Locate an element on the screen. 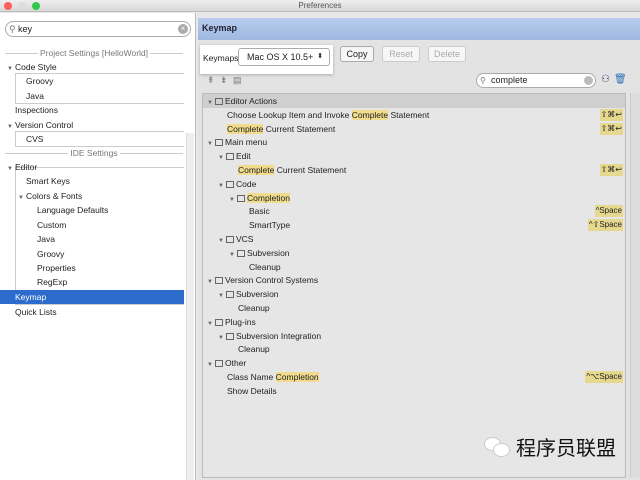 This screenshot has height=480, width=640. maximize-window-button is located at coordinates (36, 6).